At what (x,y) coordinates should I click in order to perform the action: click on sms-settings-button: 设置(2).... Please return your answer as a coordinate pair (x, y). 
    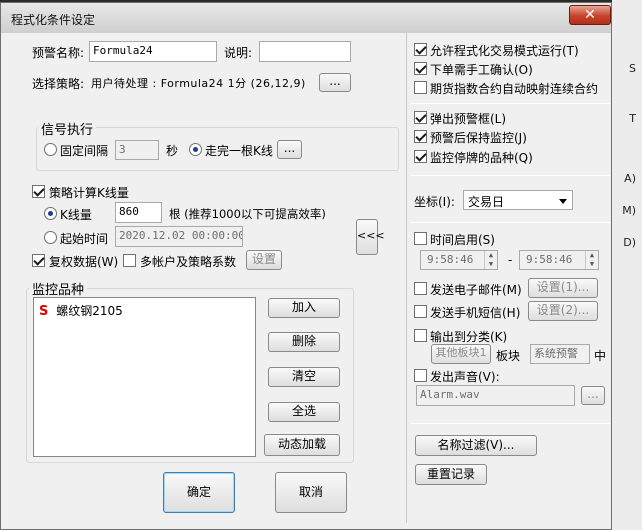
    Looking at the image, I should click on (563, 311).